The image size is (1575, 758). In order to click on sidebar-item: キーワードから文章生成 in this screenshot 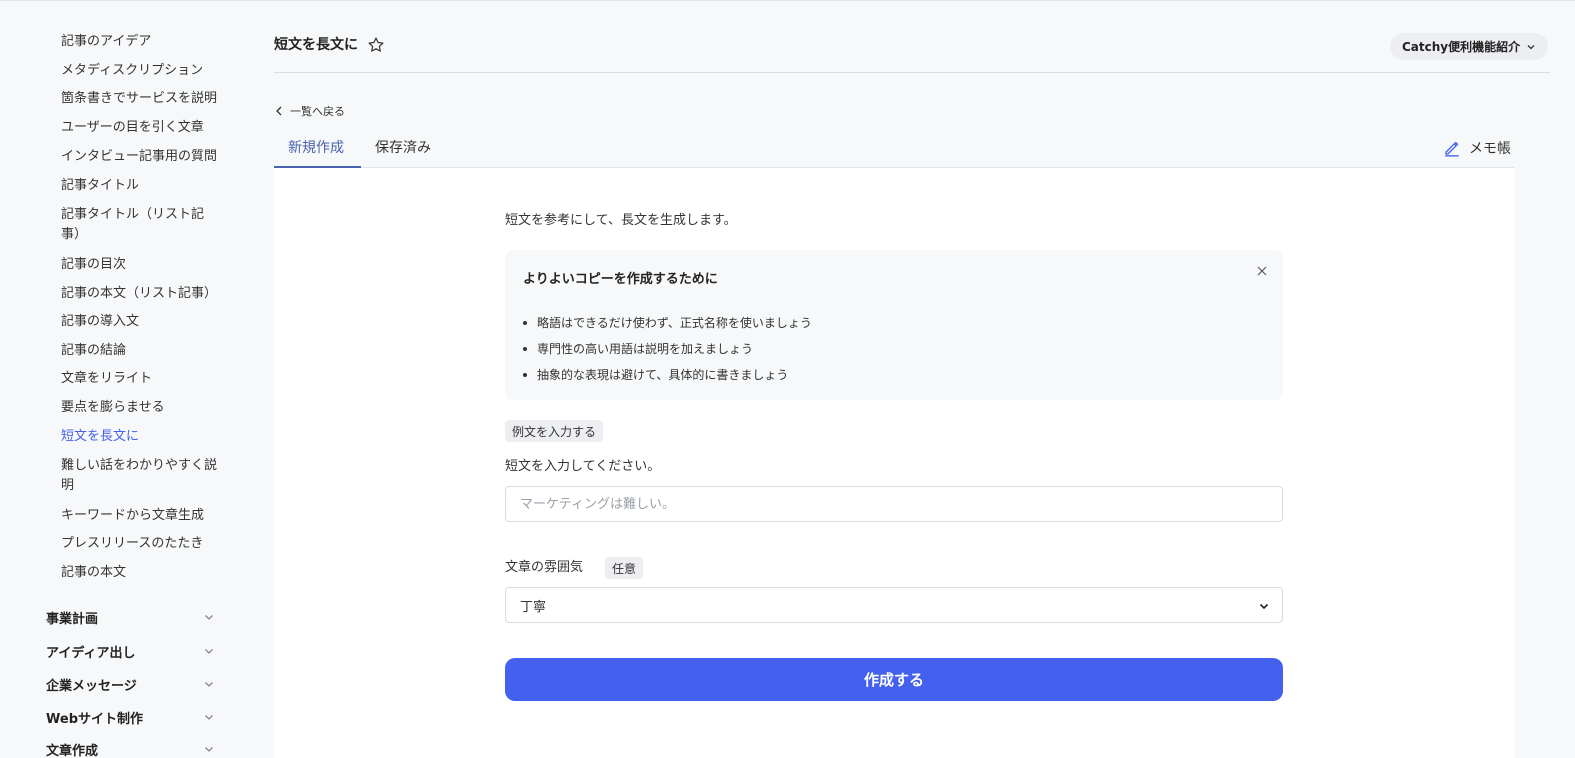, I will do `click(141, 516)`.